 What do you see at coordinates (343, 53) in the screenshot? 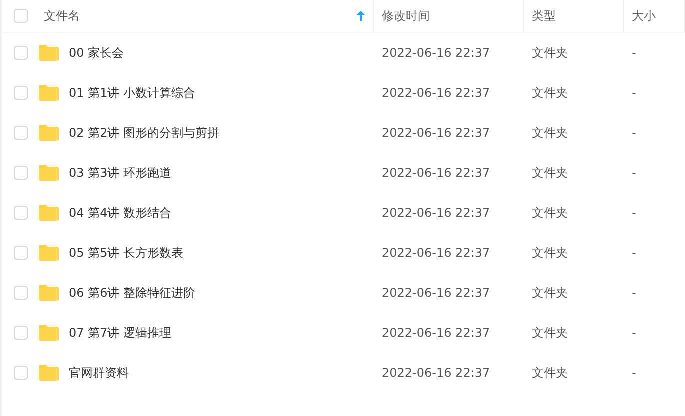
I see `file-row: 00 家长会 2022-06-16 22:37 文件夹 -` at bounding box center [343, 53].